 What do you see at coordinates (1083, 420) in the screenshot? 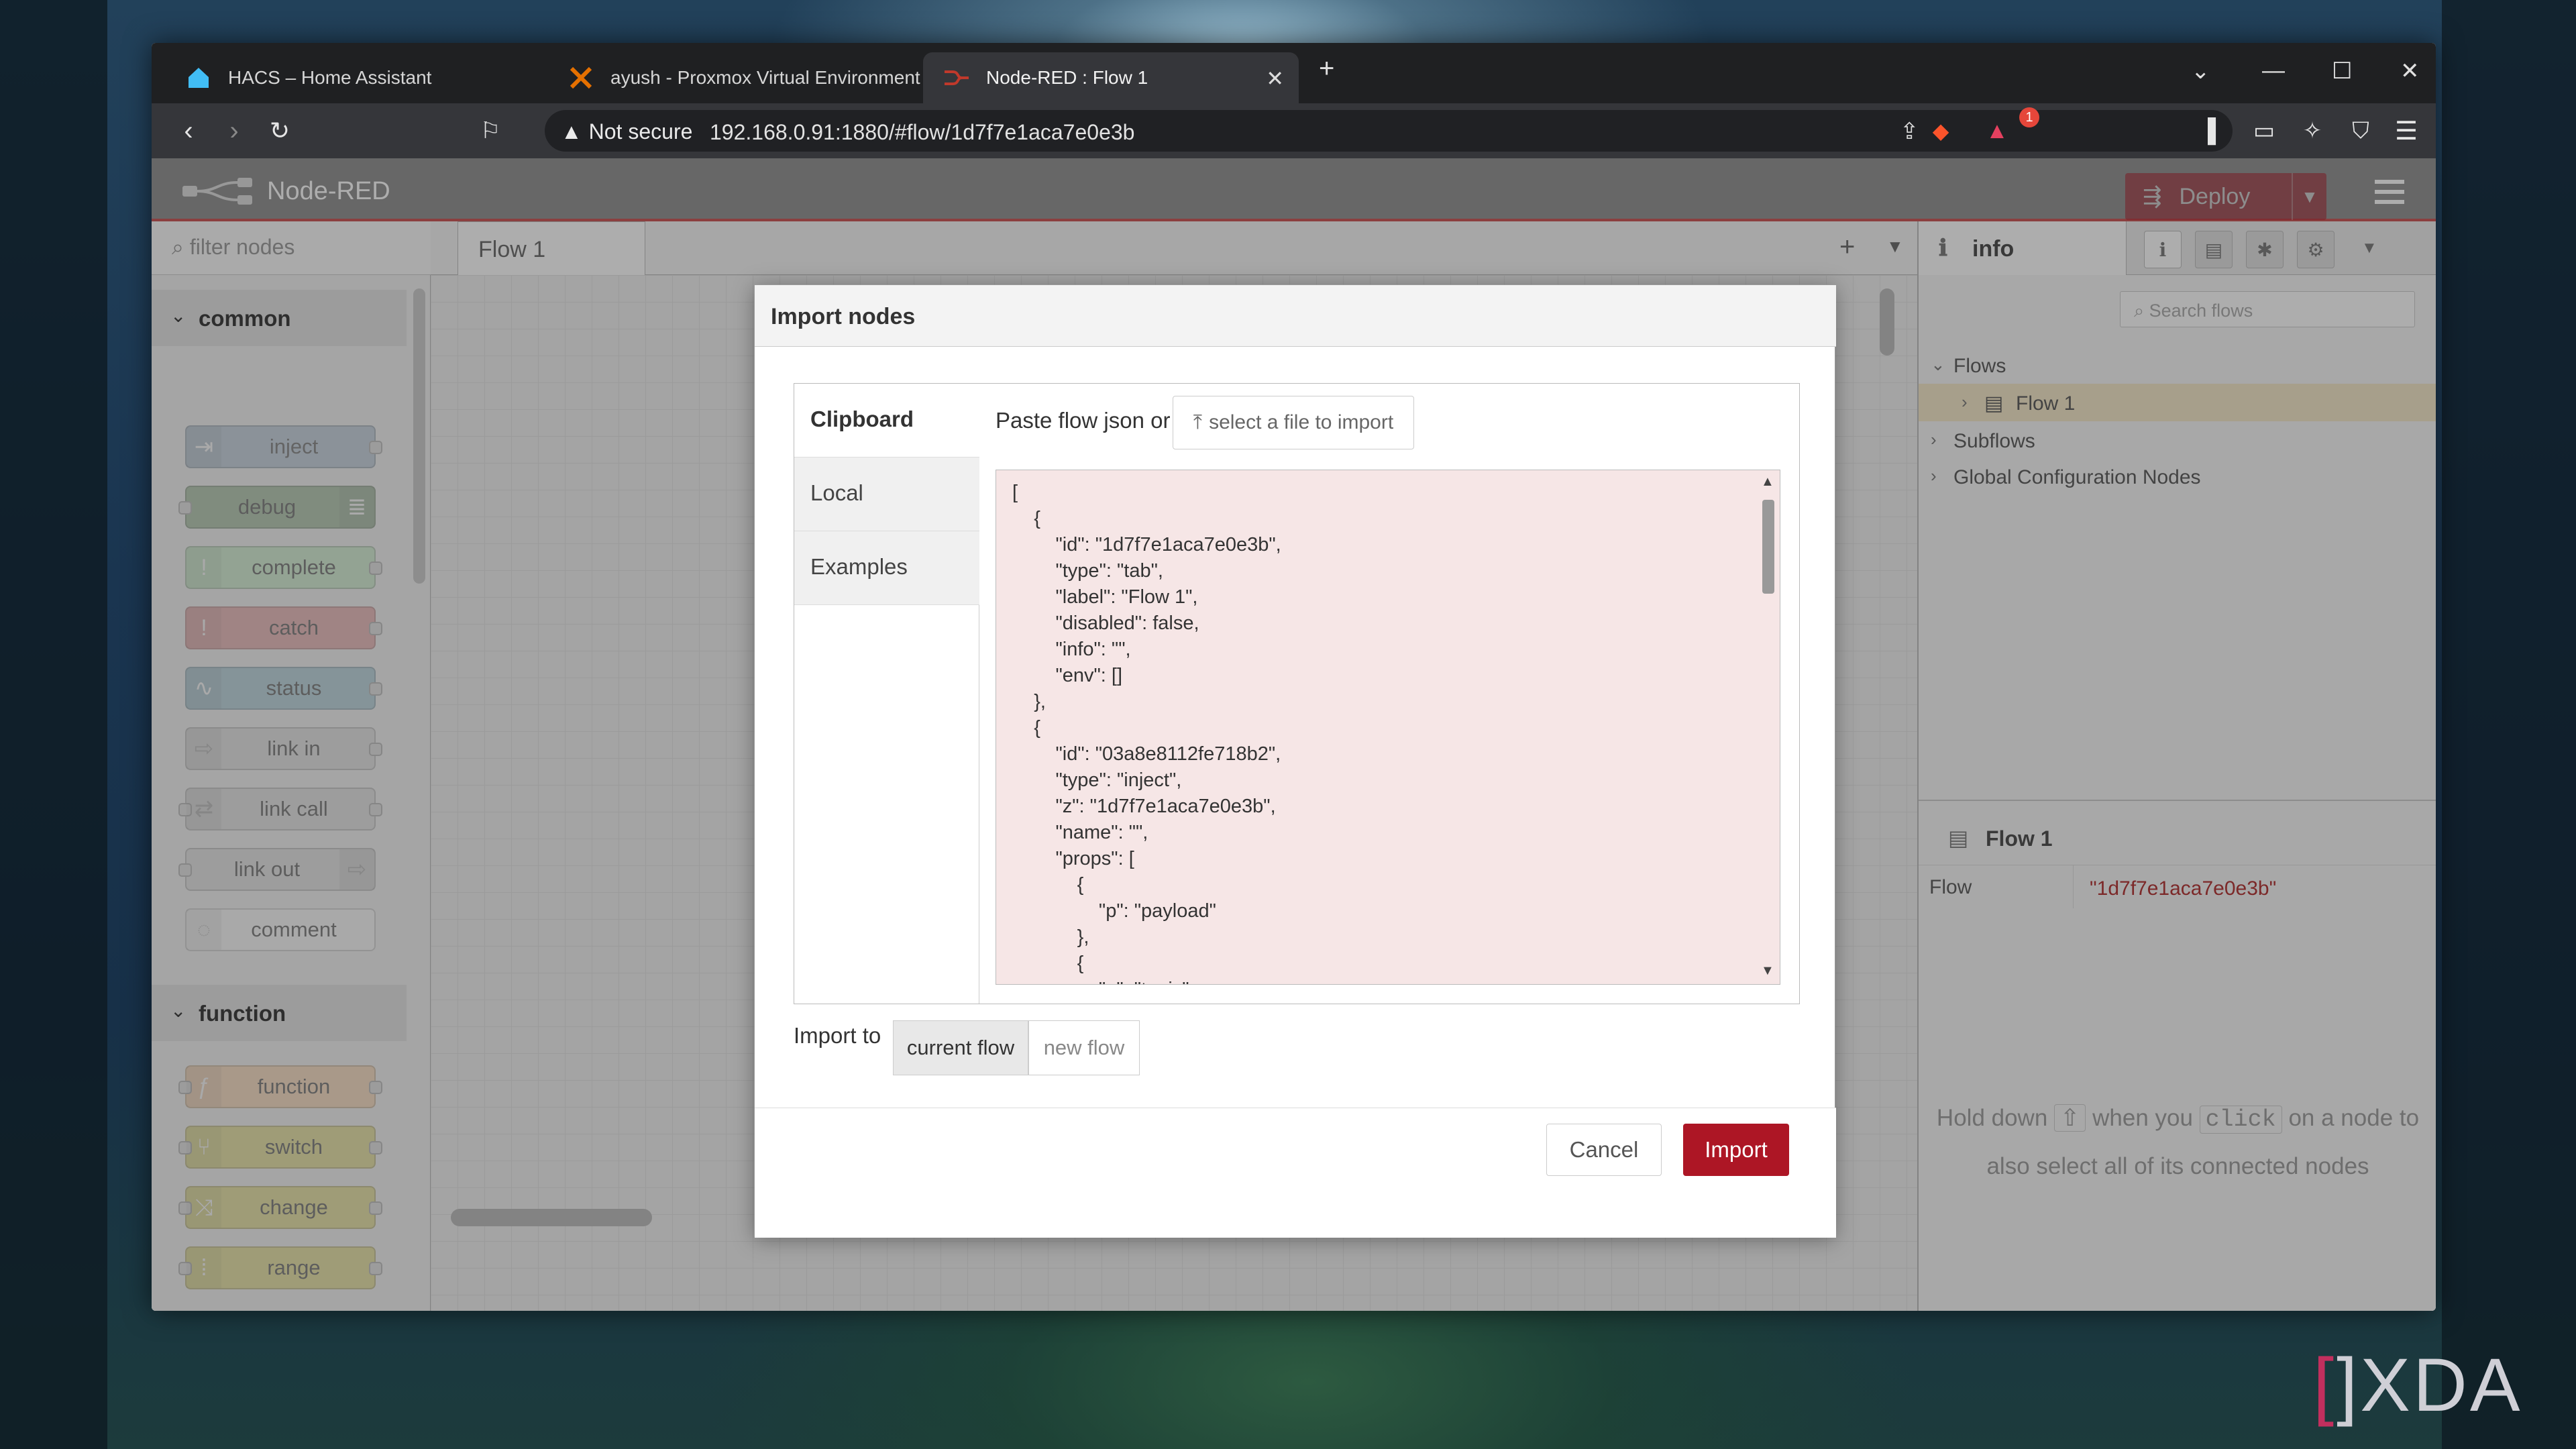
I see `paste-label: Paste flow json or` at bounding box center [1083, 420].